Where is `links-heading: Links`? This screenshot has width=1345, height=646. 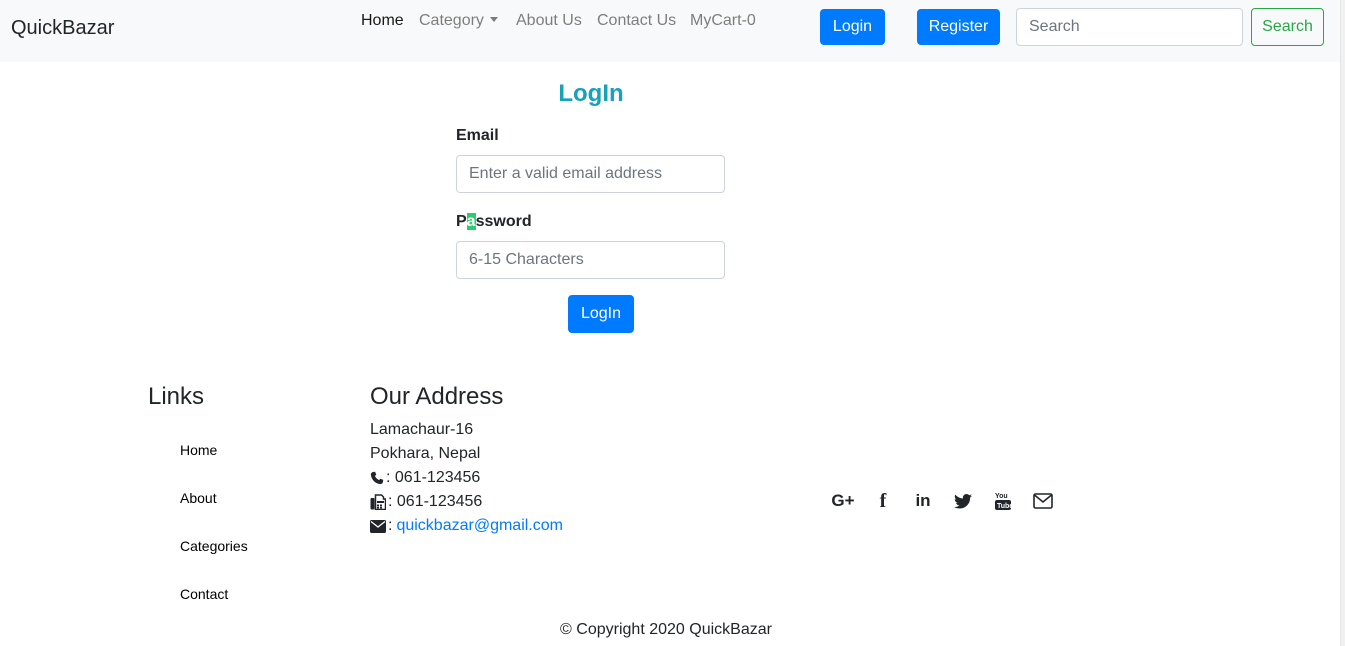 links-heading: Links is located at coordinates (176, 396).